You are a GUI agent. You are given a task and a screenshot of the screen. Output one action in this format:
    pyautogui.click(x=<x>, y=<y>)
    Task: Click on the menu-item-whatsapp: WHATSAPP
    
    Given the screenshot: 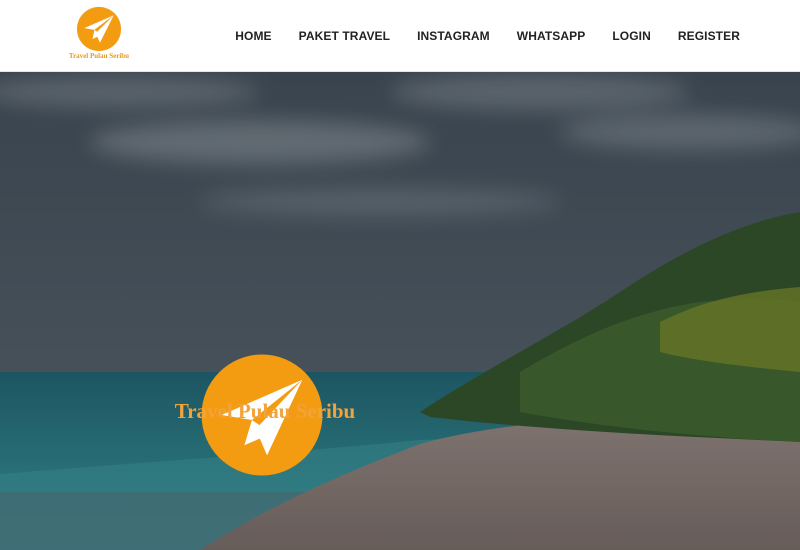 What is the action you would take?
    pyautogui.click(x=551, y=36)
    